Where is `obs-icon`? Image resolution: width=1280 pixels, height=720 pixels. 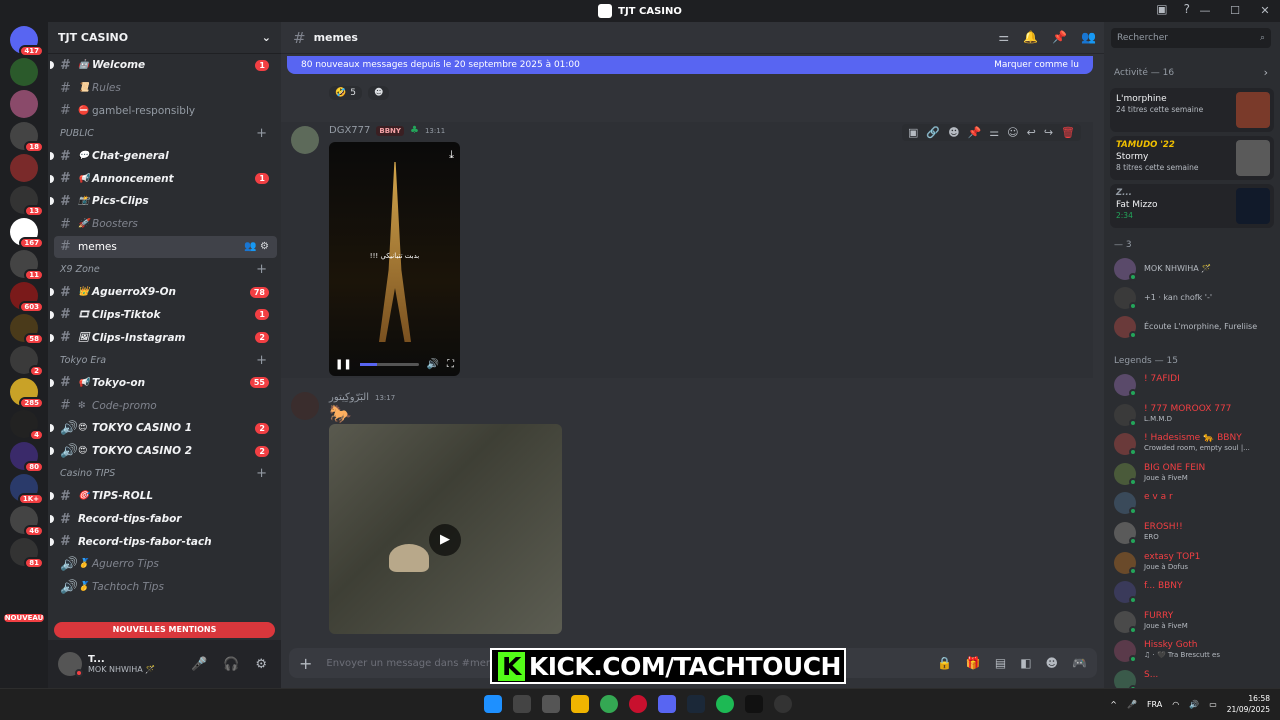 obs-icon is located at coordinates (783, 704).